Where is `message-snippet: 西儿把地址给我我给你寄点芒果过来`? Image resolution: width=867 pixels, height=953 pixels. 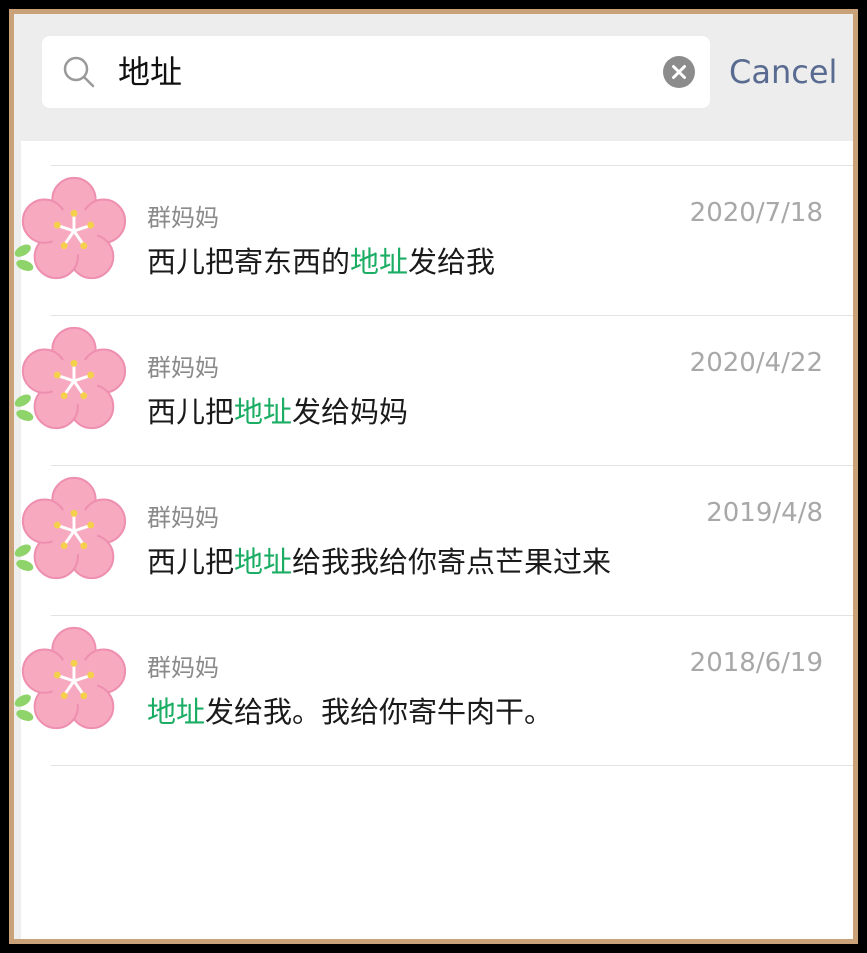 message-snippet: 西儿把地址给我我给你寄点芒果过来 is located at coordinates (379, 562).